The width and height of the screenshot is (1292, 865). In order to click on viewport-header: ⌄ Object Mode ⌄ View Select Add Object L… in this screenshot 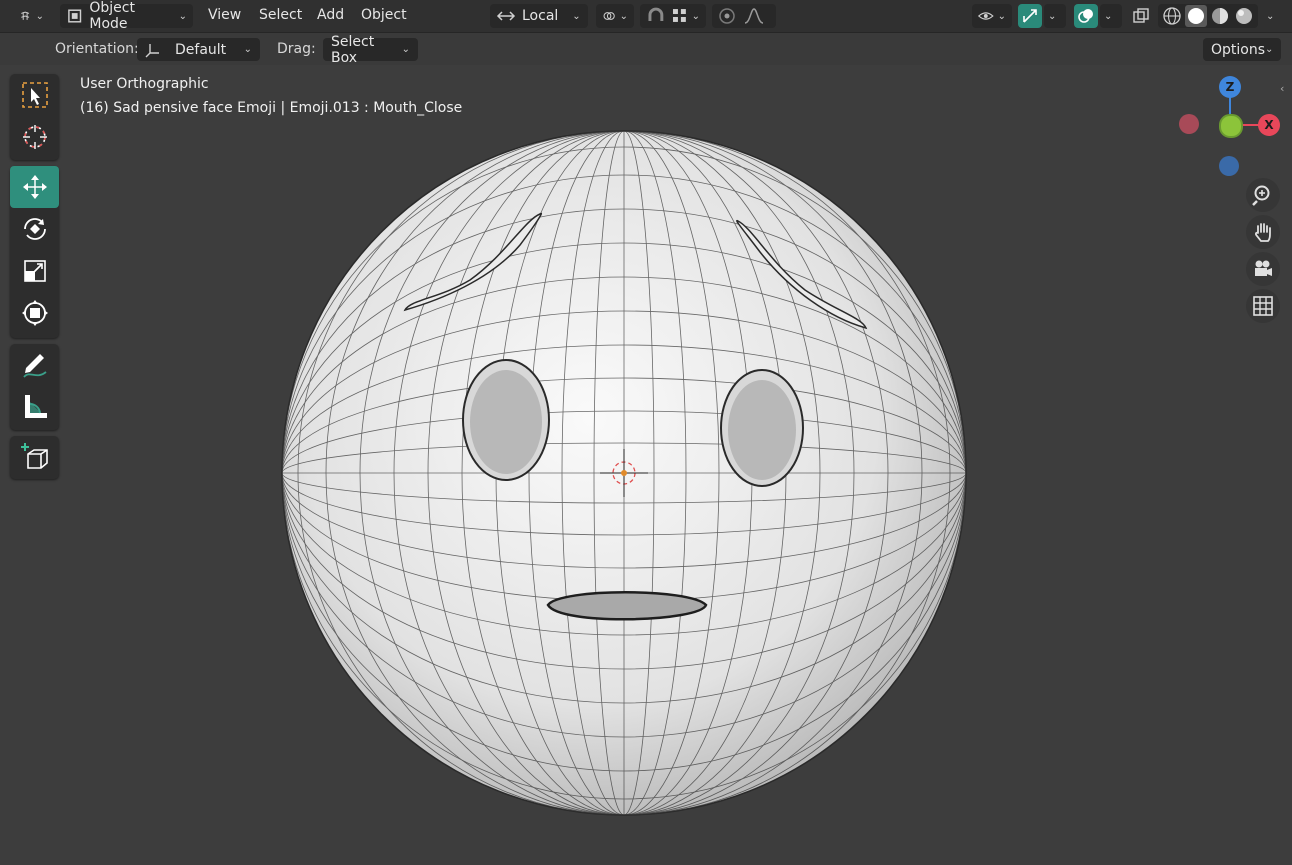, I will do `click(646, 16)`.